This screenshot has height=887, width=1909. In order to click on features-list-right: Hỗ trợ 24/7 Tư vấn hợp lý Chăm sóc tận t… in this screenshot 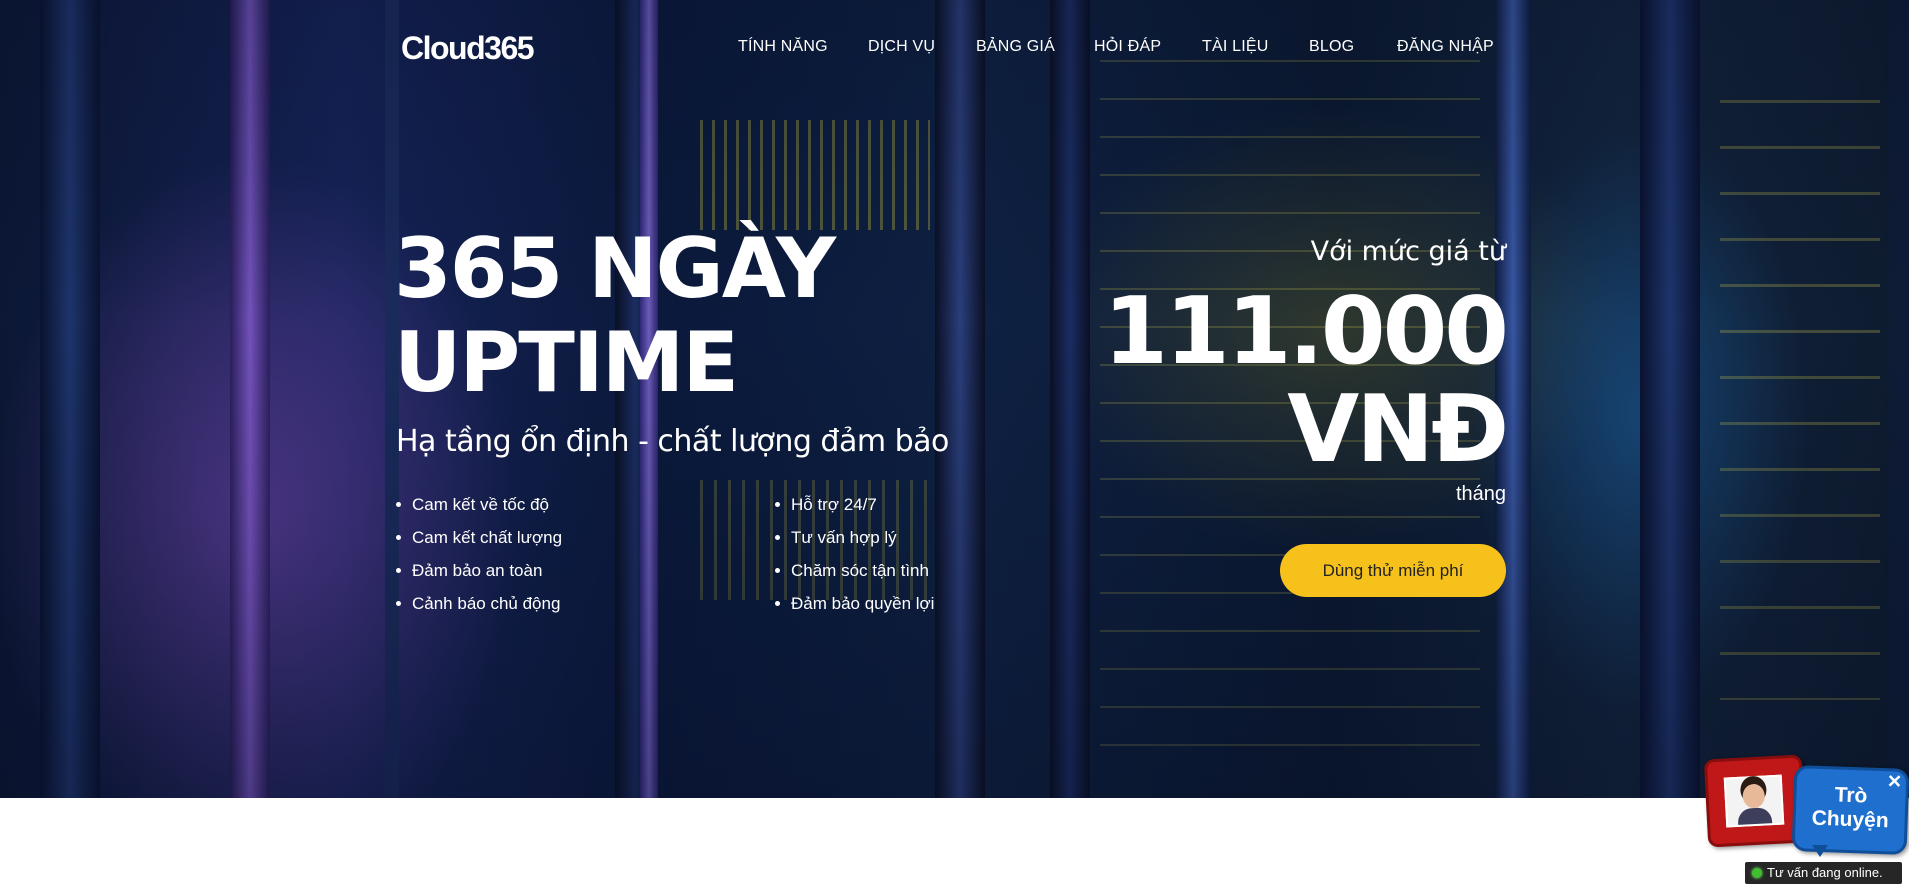, I will do `click(854, 554)`.